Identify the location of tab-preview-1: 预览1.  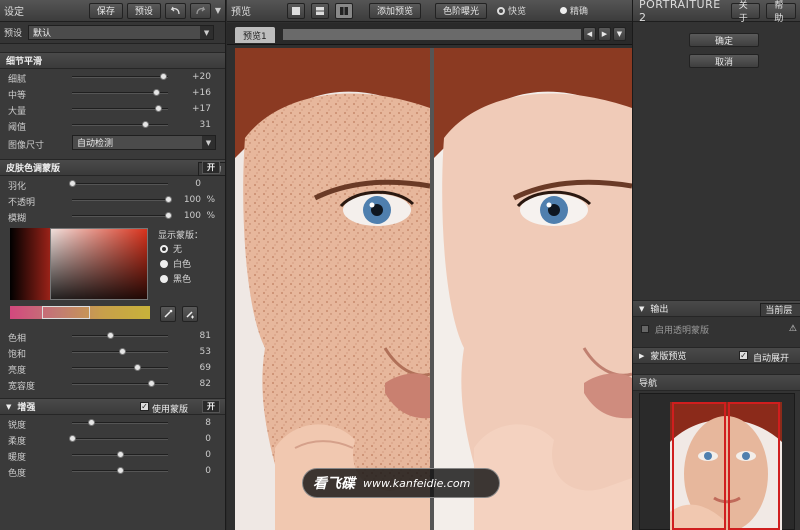
(255, 35).